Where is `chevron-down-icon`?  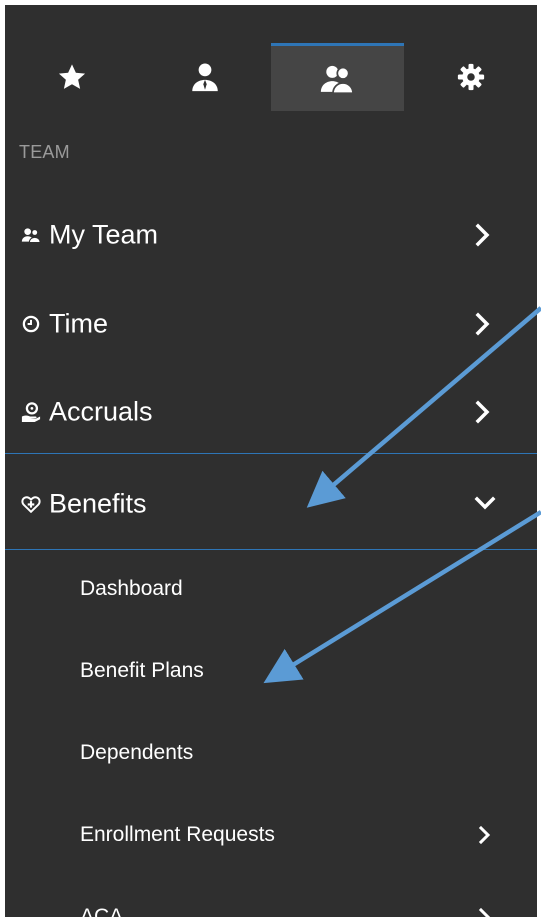 chevron-down-icon is located at coordinates (485, 503).